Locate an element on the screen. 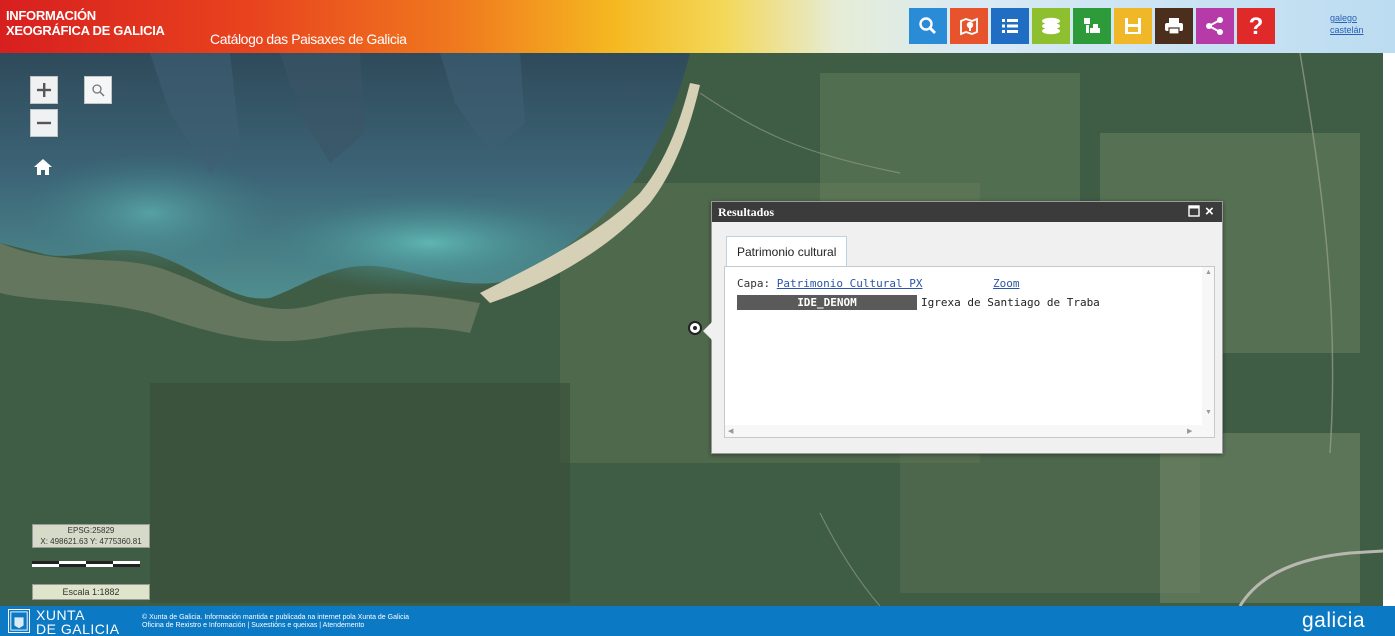 The width and height of the screenshot is (1395, 636). xunta-wordmark: XUNTA DE GALICIA is located at coordinates (78, 622).